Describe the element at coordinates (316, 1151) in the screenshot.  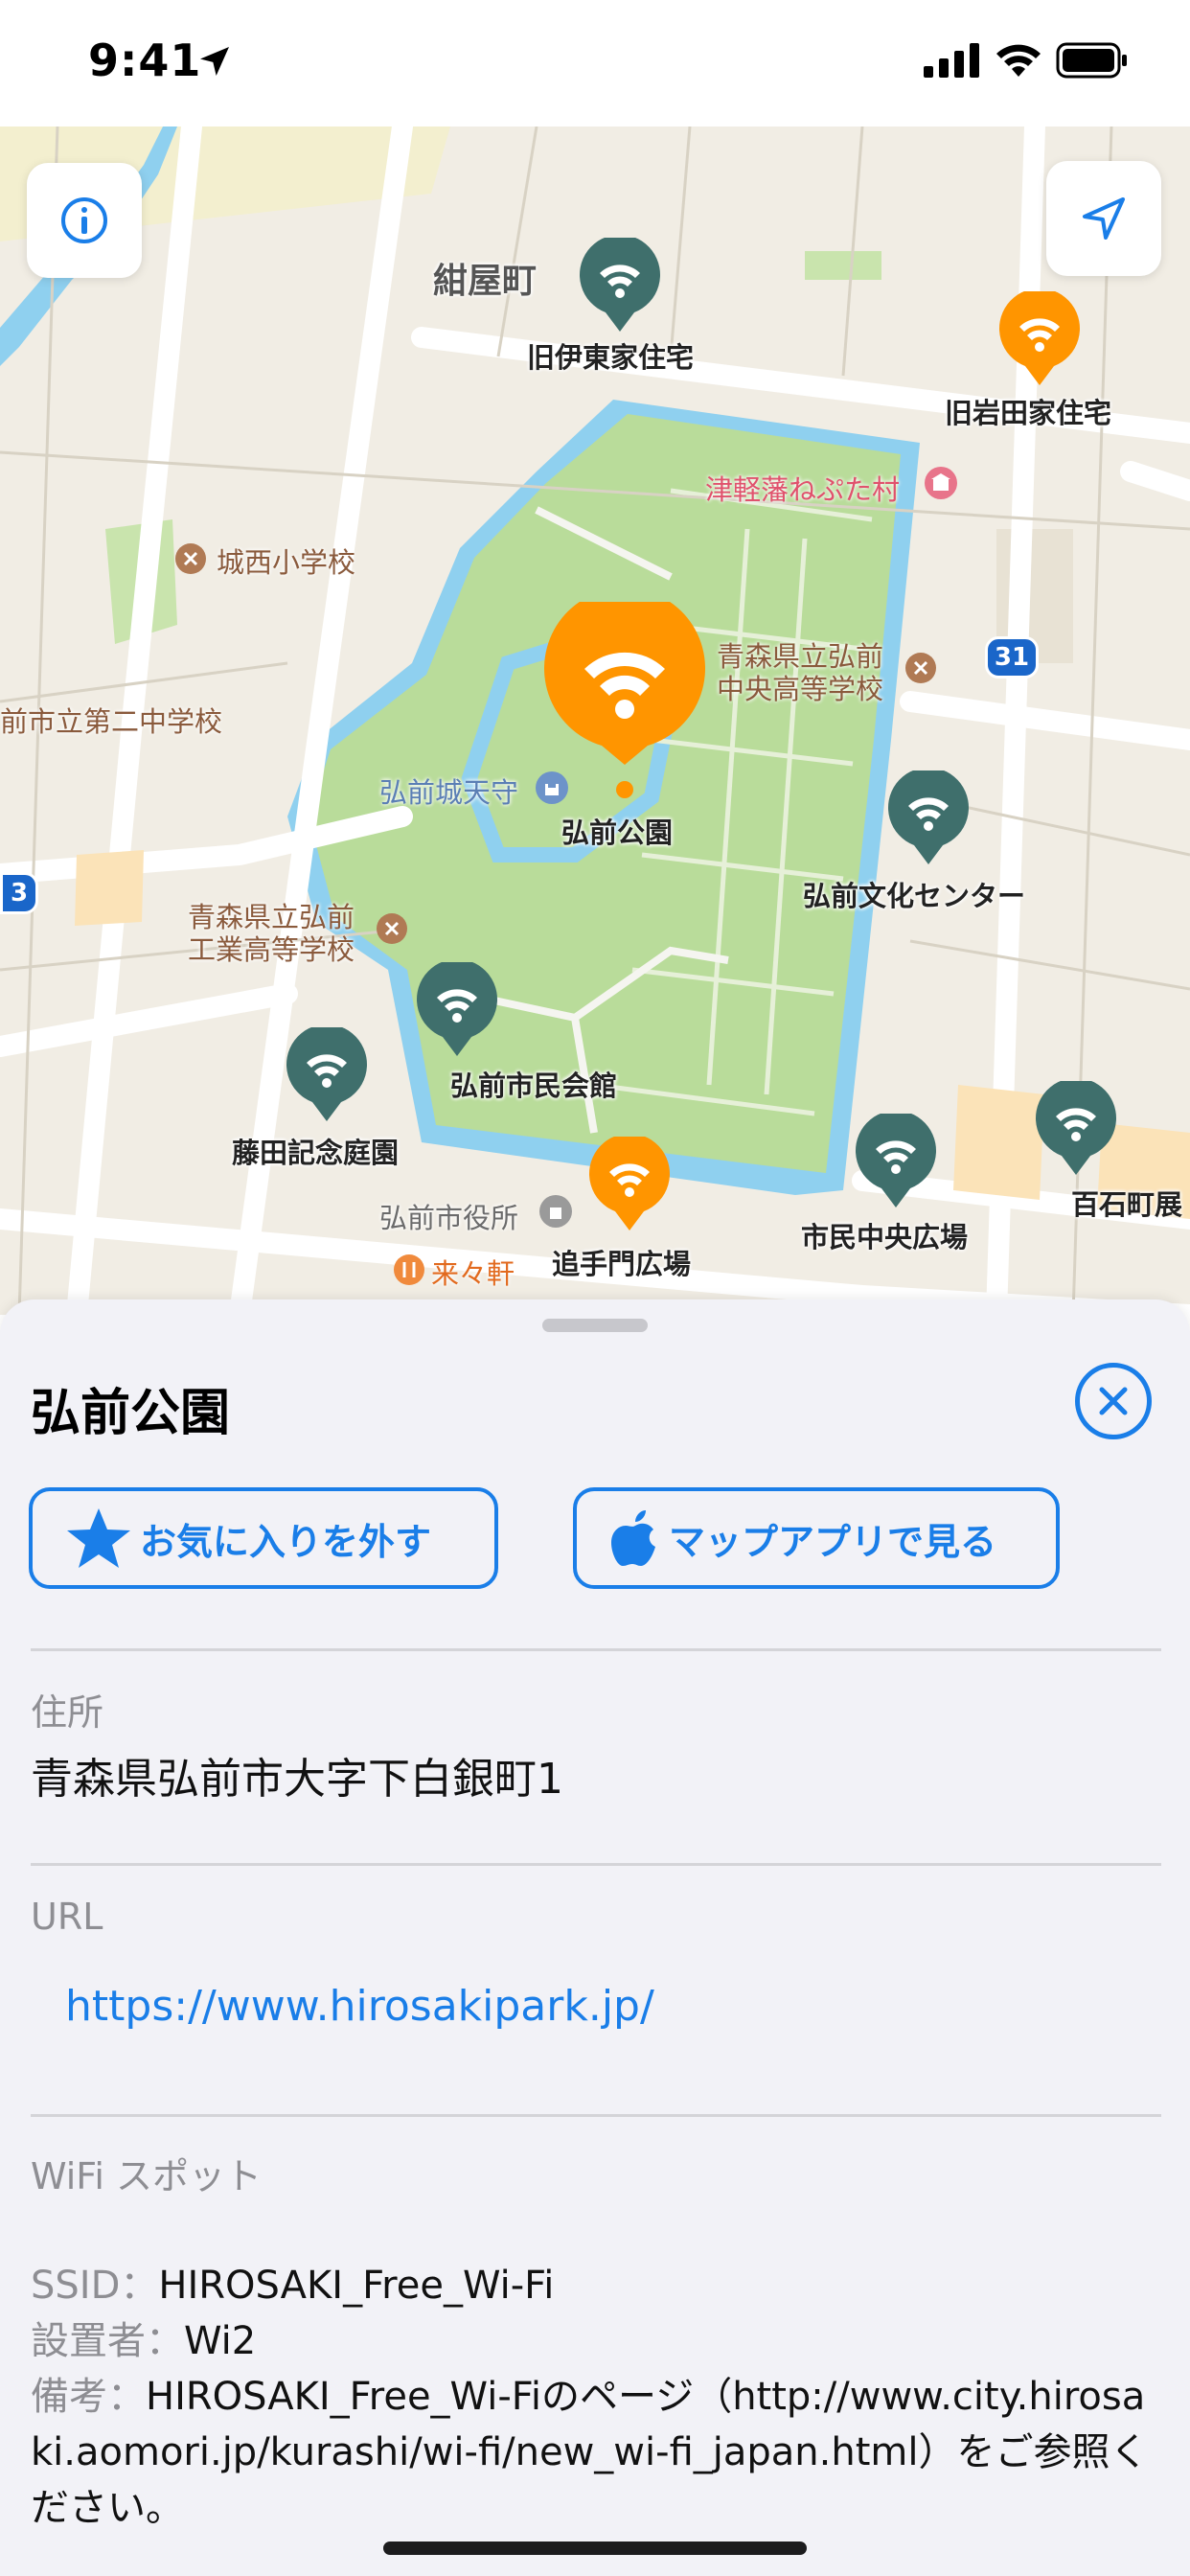
I see `map-label-fujita-garden: 藤田記念庭園` at that location.